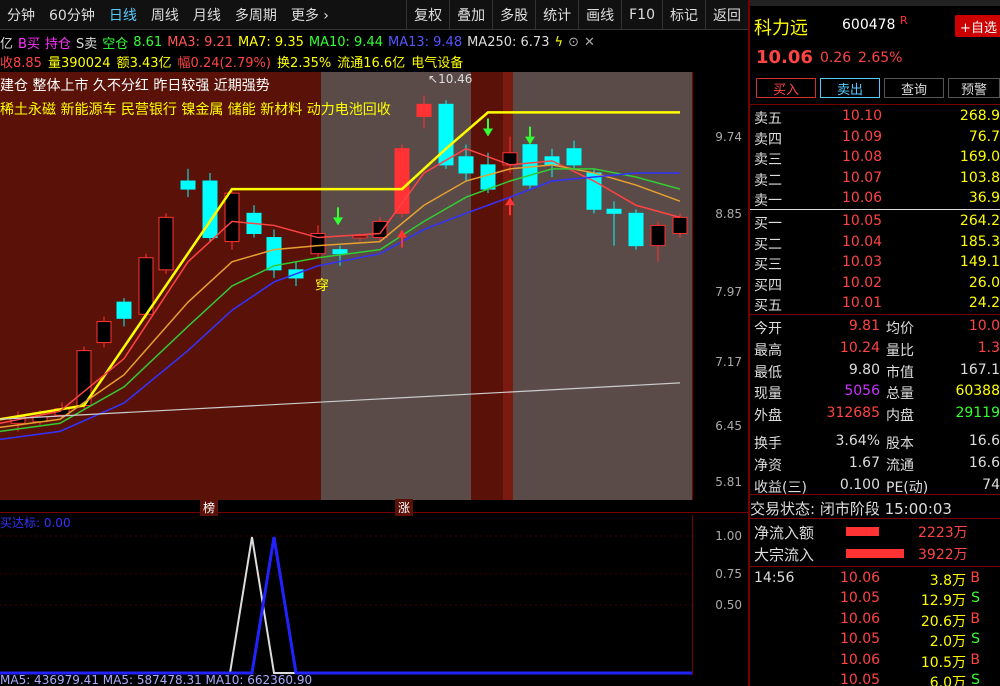  I want to click on quote-value: 16.6, so click(984, 462).